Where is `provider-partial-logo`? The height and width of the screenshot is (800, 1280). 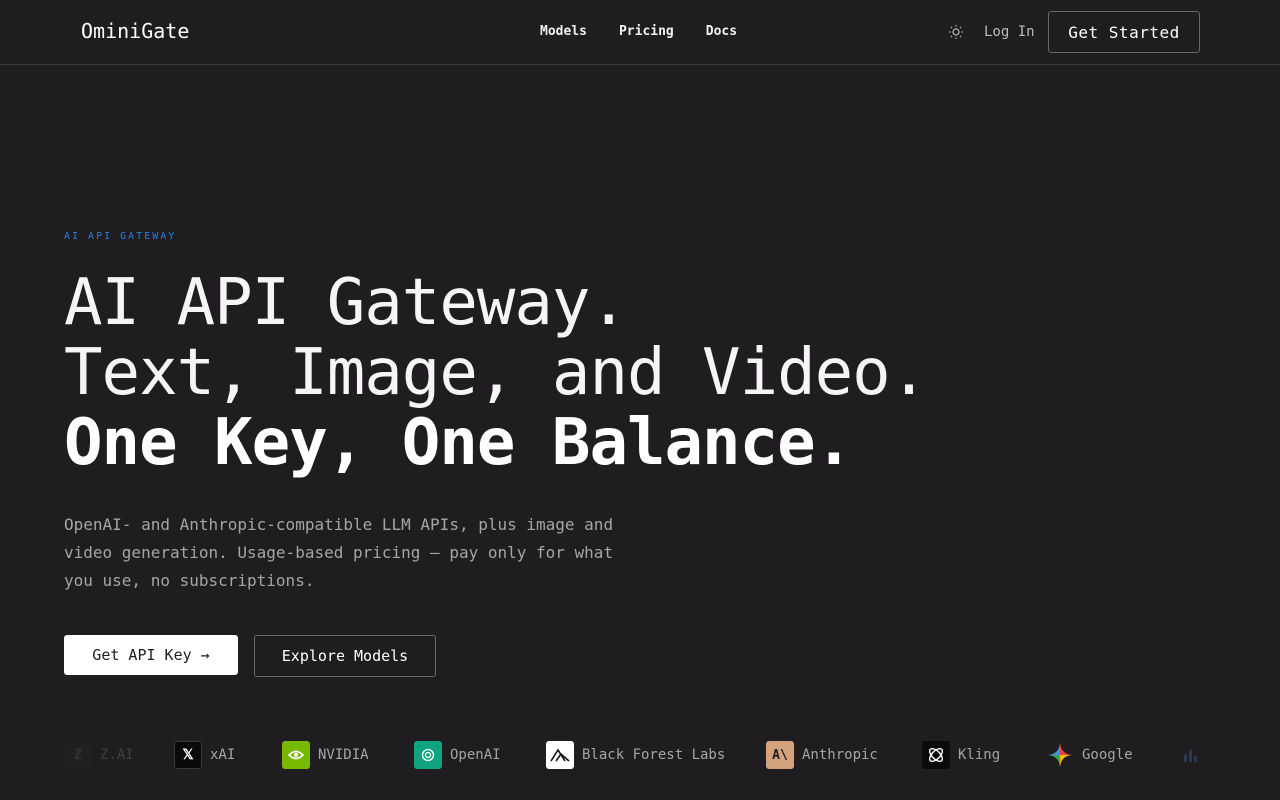 provider-partial-logo is located at coordinates (1192, 755).